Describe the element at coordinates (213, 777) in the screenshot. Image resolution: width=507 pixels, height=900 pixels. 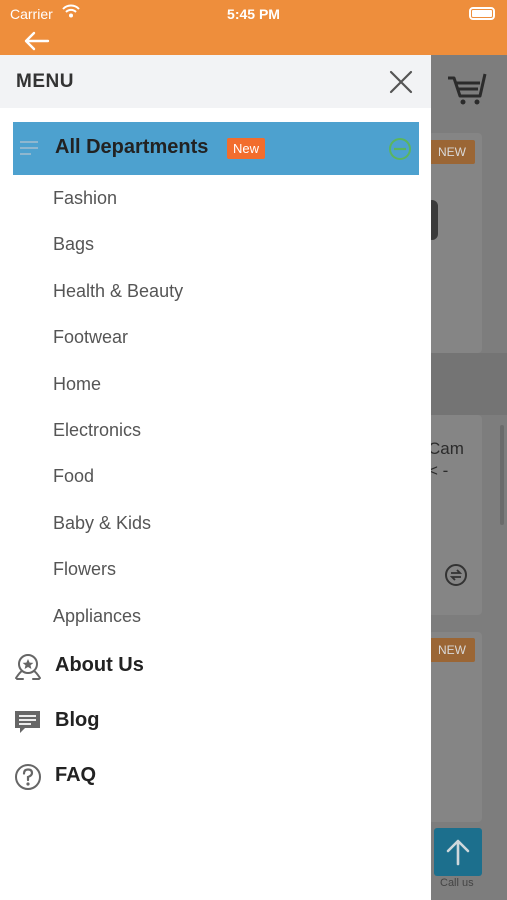
I see `faq-link: FAQ` at that location.